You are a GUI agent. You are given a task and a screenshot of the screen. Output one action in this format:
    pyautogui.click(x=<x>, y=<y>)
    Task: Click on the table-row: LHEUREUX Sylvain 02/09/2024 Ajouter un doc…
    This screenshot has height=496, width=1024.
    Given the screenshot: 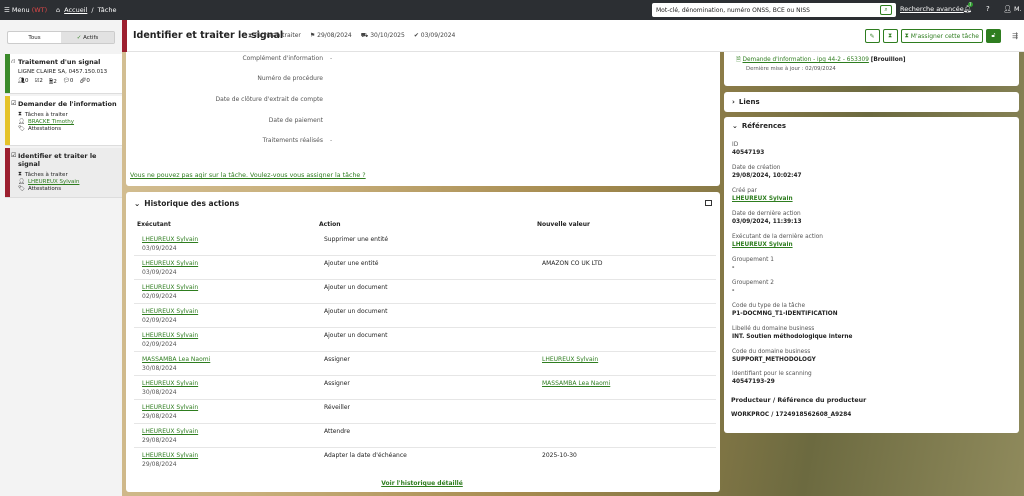 What is the action you would take?
    pyautogui.click(x=425, y=316)
    